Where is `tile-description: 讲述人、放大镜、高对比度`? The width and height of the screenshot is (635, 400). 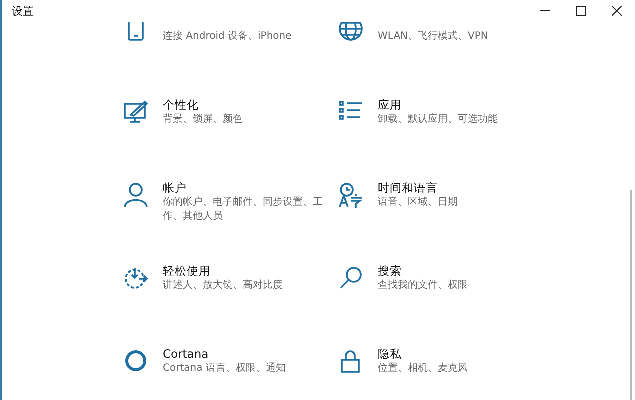
tile-description: 讲述人、放大镜、高对比度 is located at coordinates (223, 286).